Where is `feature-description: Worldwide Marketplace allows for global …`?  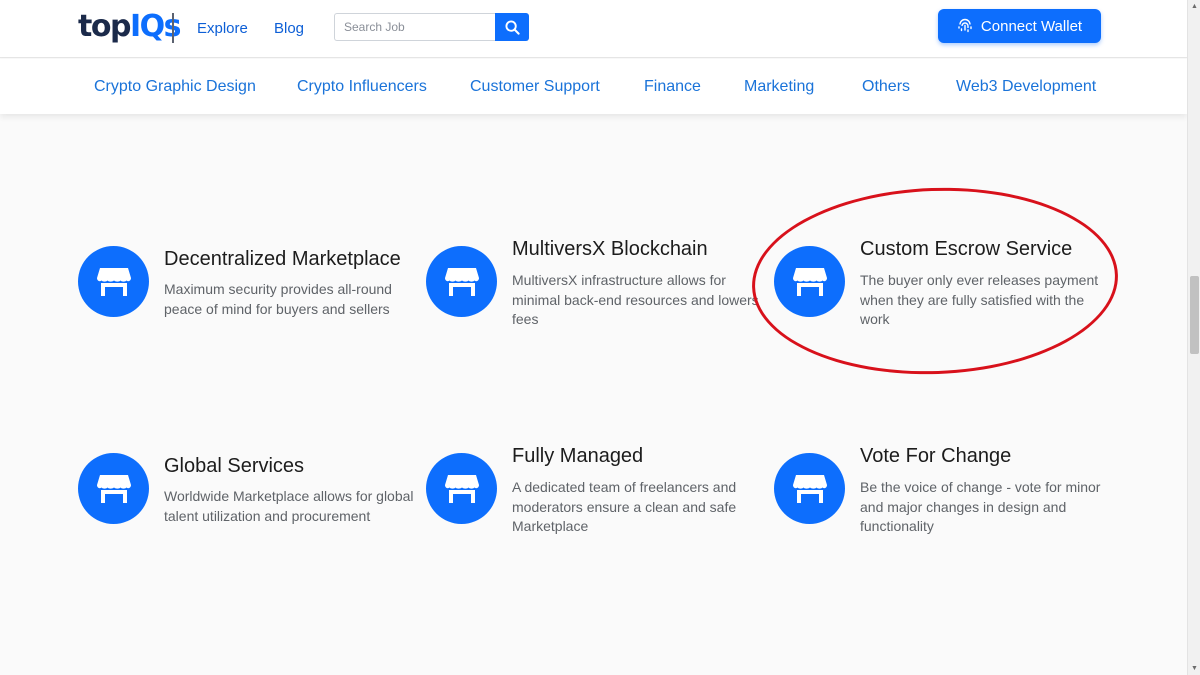
feature-description: Worldwide Marketplace allows for global … is located at coordinates (289, 506).